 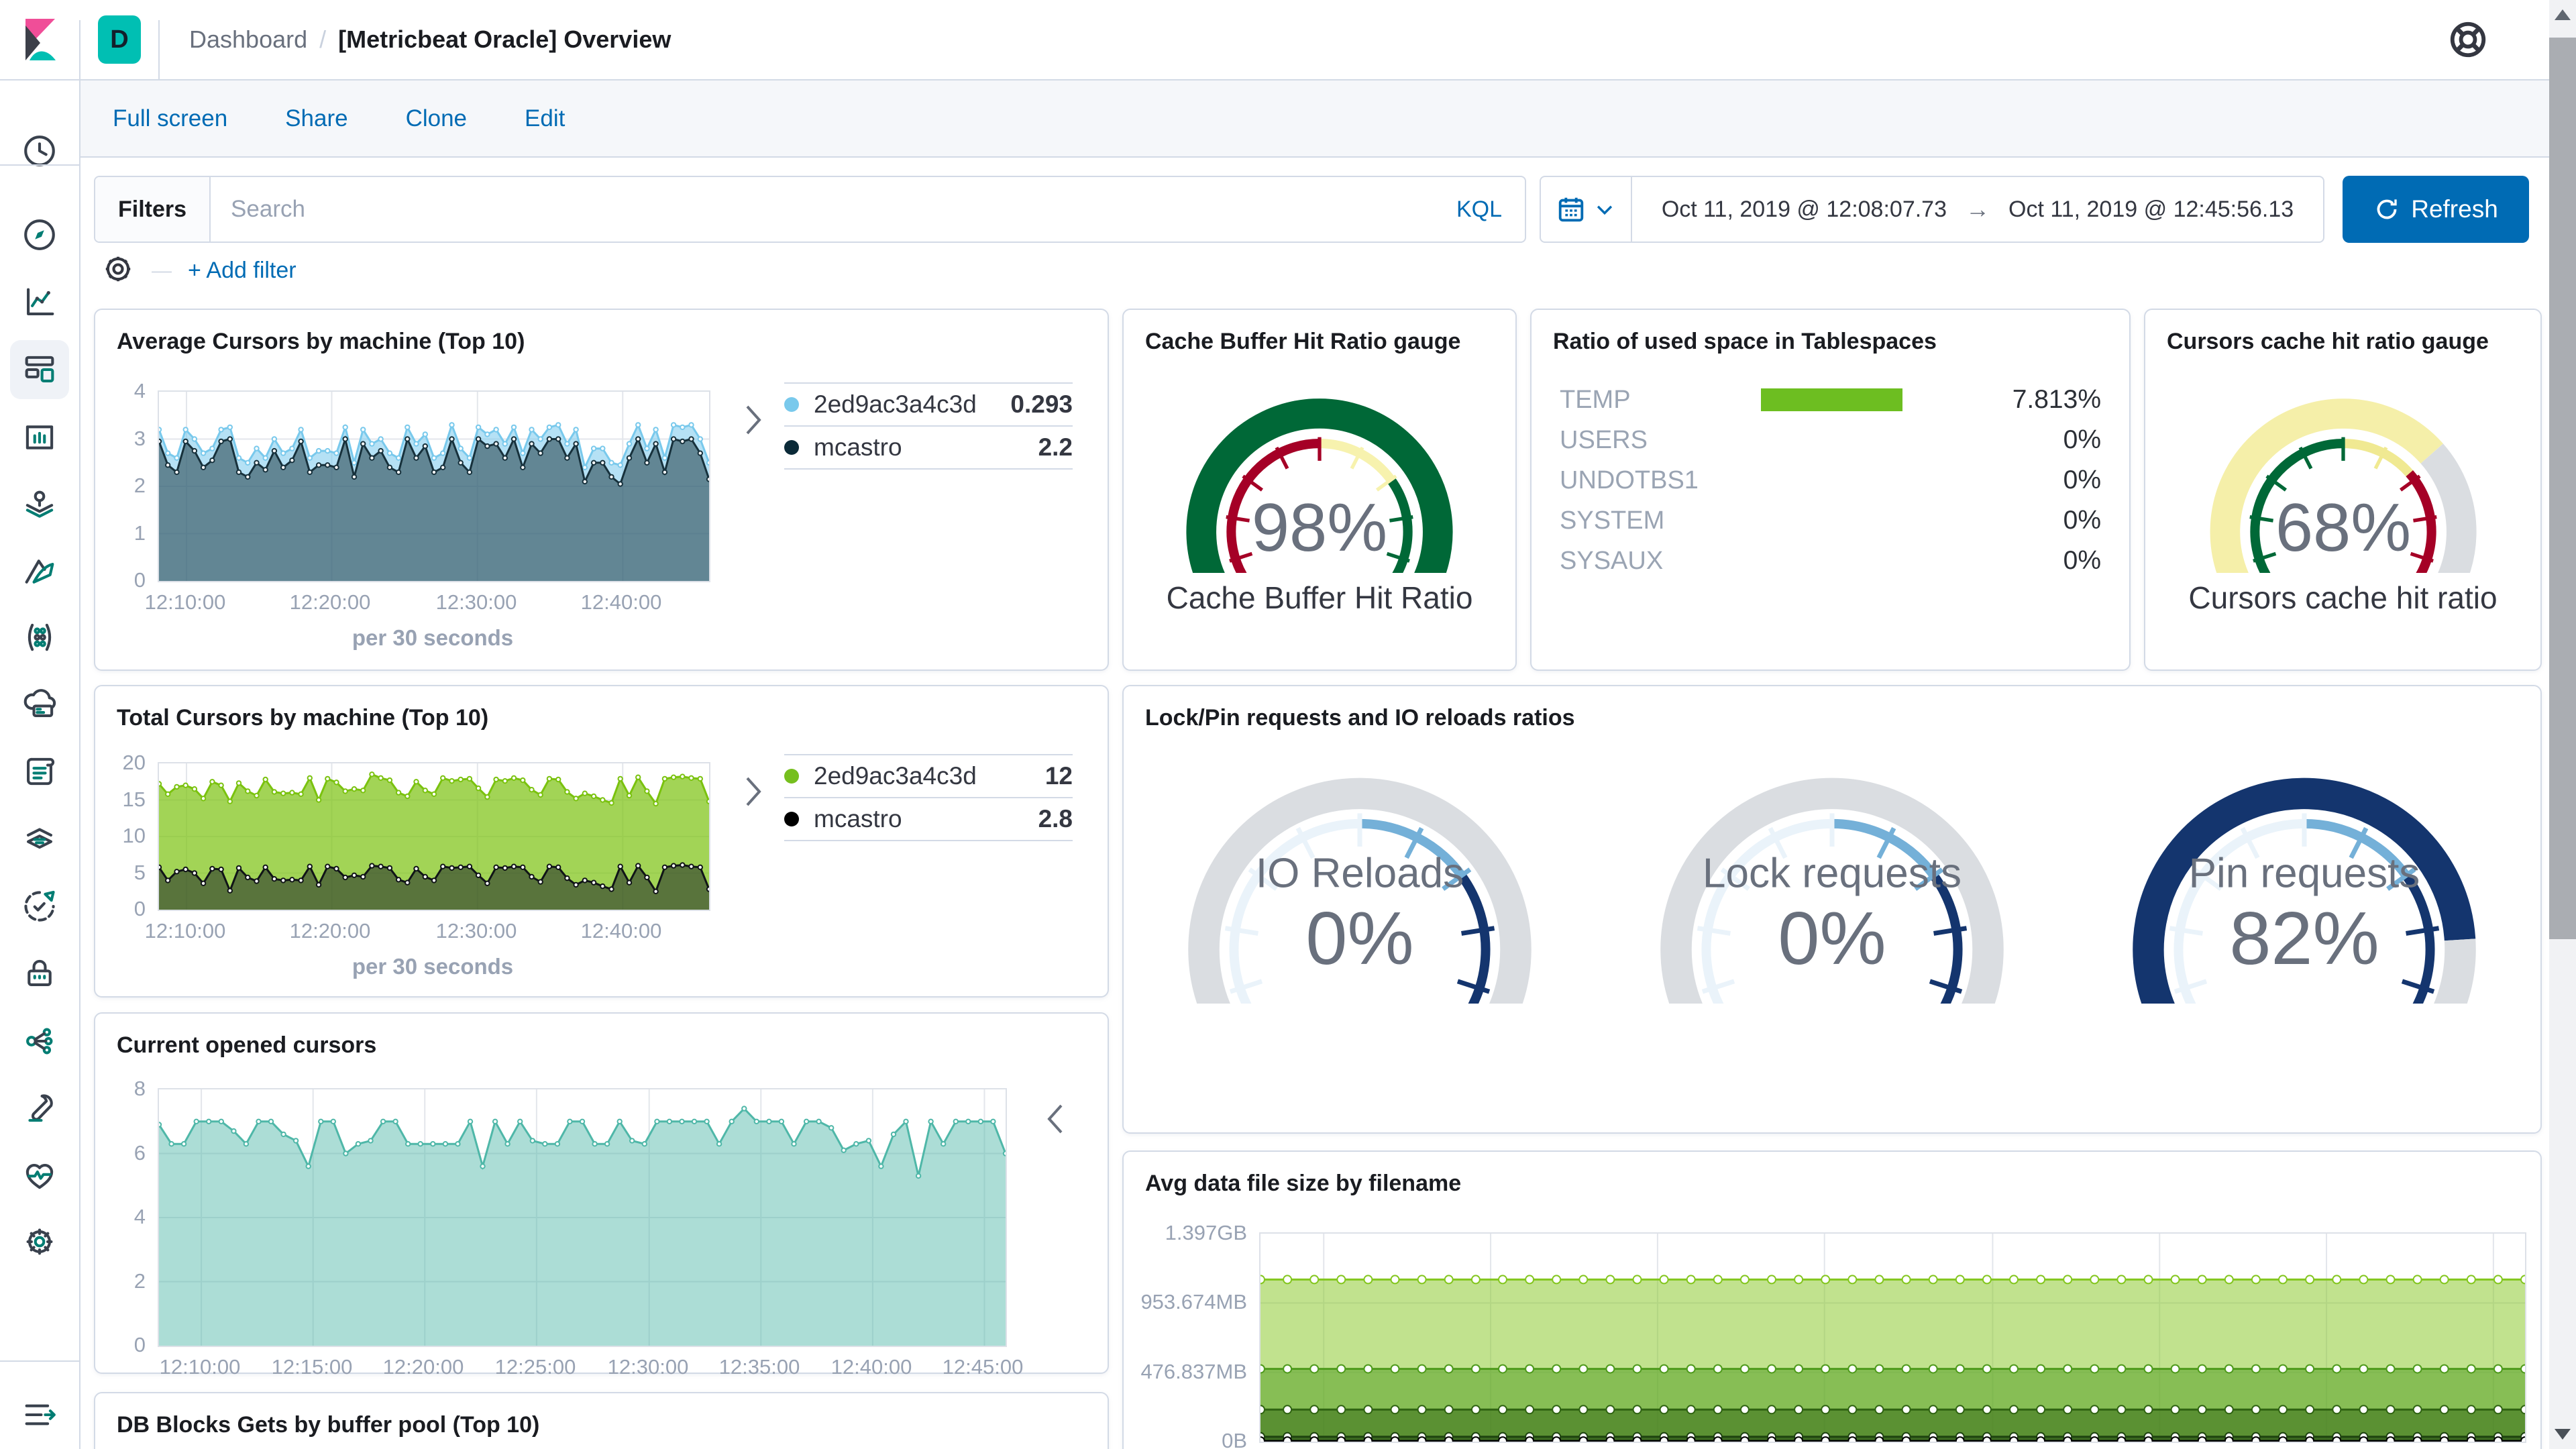 What do you see at coordinates (39, 906) in the screenshot?
I see `sidebar-item-apm` at bounding box center [39, 906].